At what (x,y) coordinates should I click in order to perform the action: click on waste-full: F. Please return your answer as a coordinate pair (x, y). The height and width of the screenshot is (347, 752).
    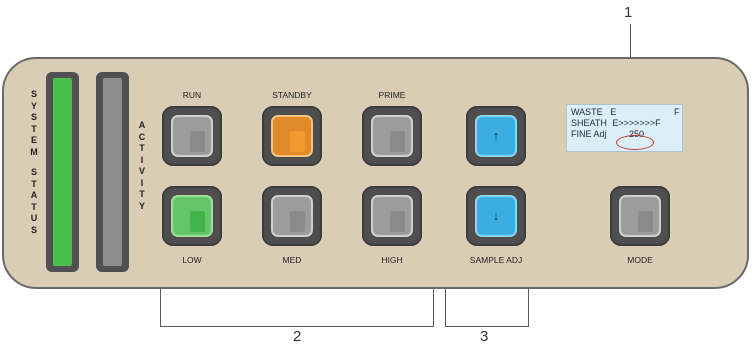
    Looking at the image, I should click on (677, 112).